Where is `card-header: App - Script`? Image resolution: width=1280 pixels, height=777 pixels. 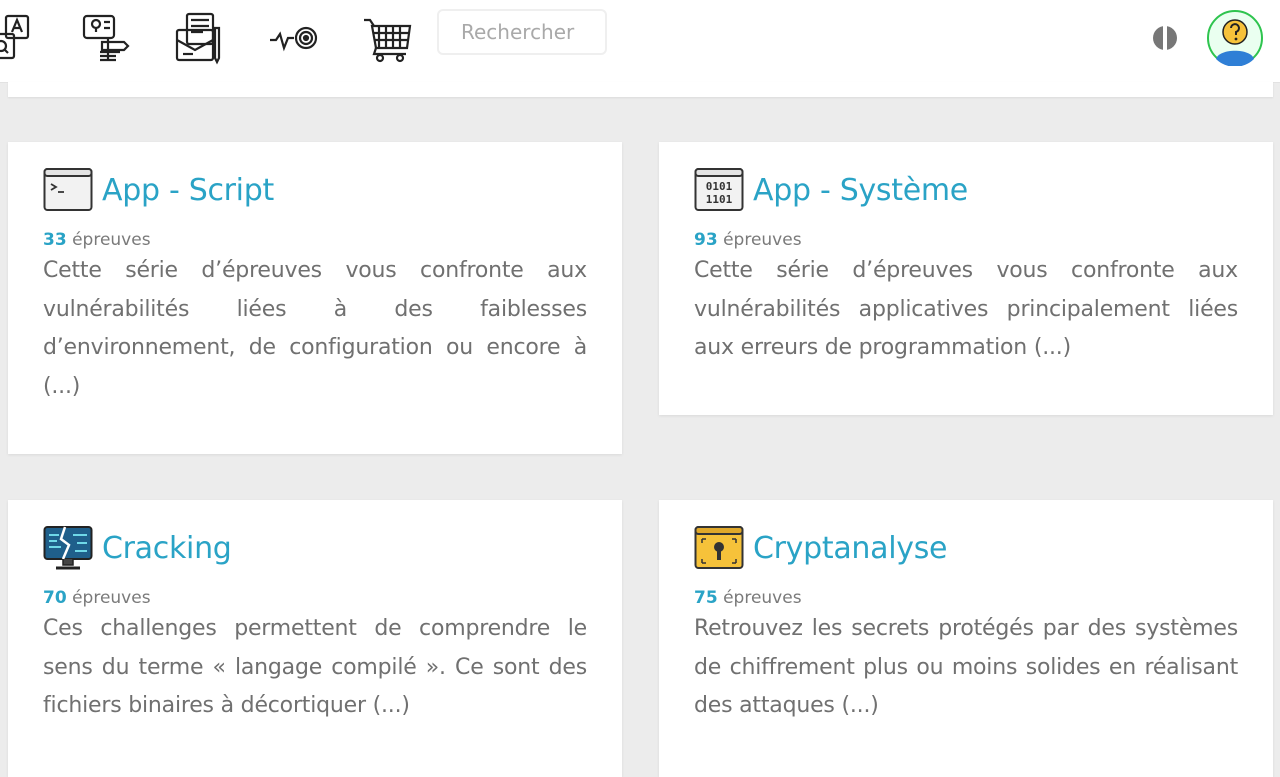
card-header: App - Script is located at coordinates (315, 190).